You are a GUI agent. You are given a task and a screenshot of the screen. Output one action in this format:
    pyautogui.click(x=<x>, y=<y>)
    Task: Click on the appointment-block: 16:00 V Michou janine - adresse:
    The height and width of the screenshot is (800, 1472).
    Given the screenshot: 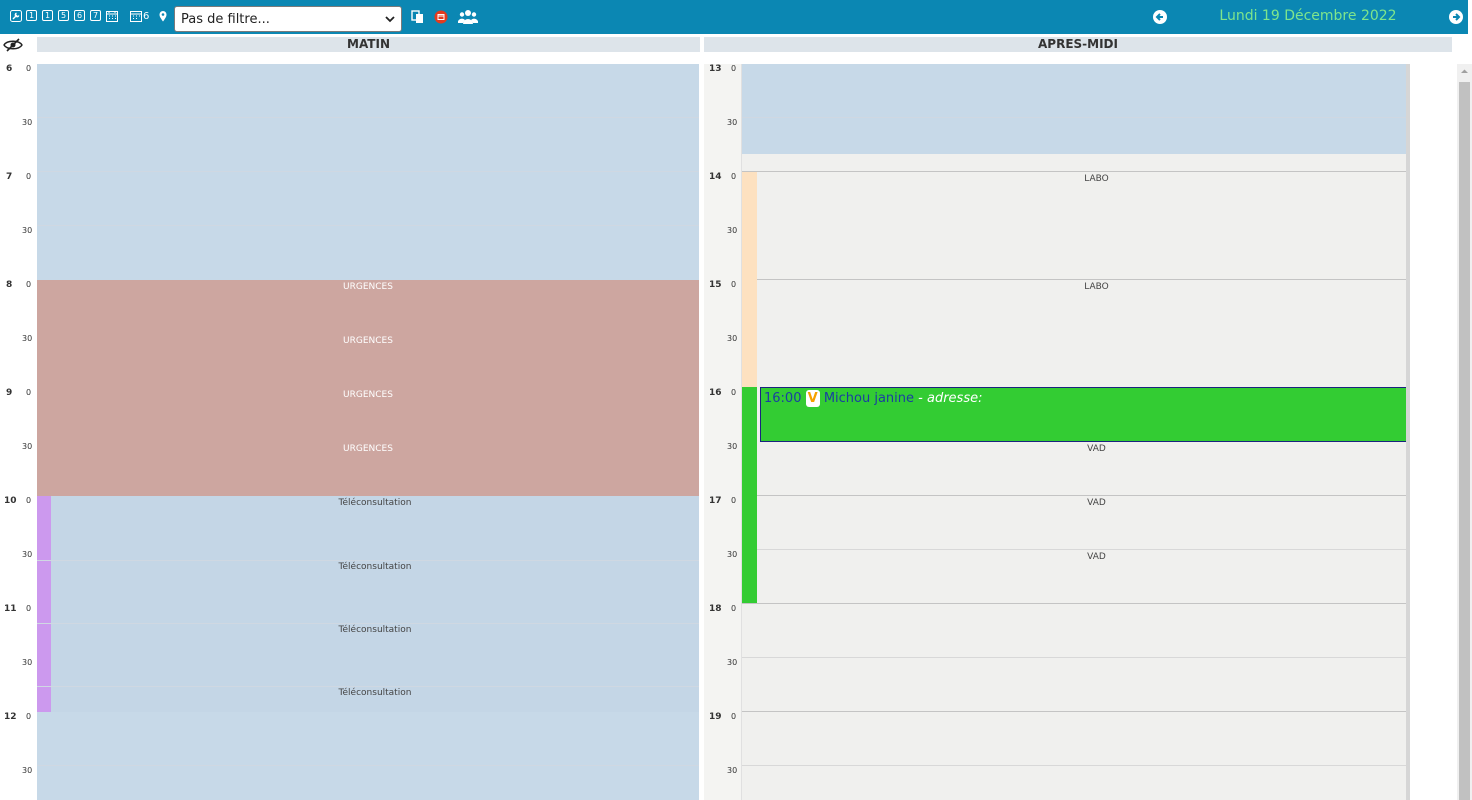 What is the action you would take?
    pyautogui.click(x=1084, y=414)
    